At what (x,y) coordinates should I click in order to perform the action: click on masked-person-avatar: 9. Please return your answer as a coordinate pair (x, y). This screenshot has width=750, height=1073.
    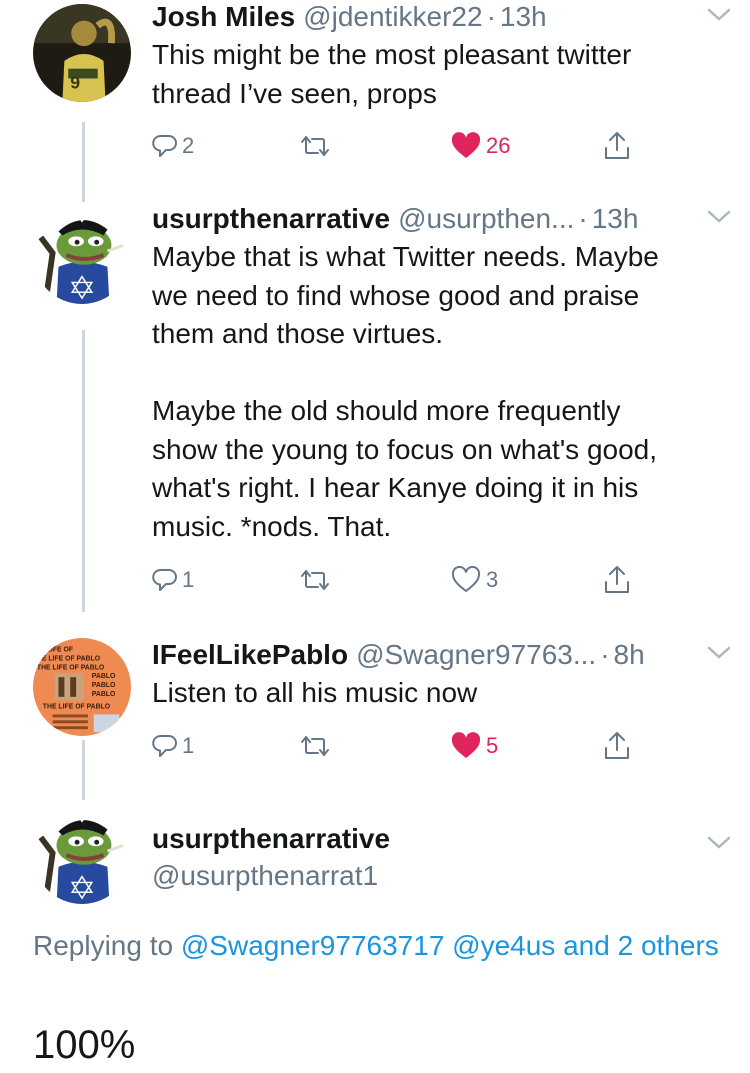
    Looking at the image, I should click on (82, 53).